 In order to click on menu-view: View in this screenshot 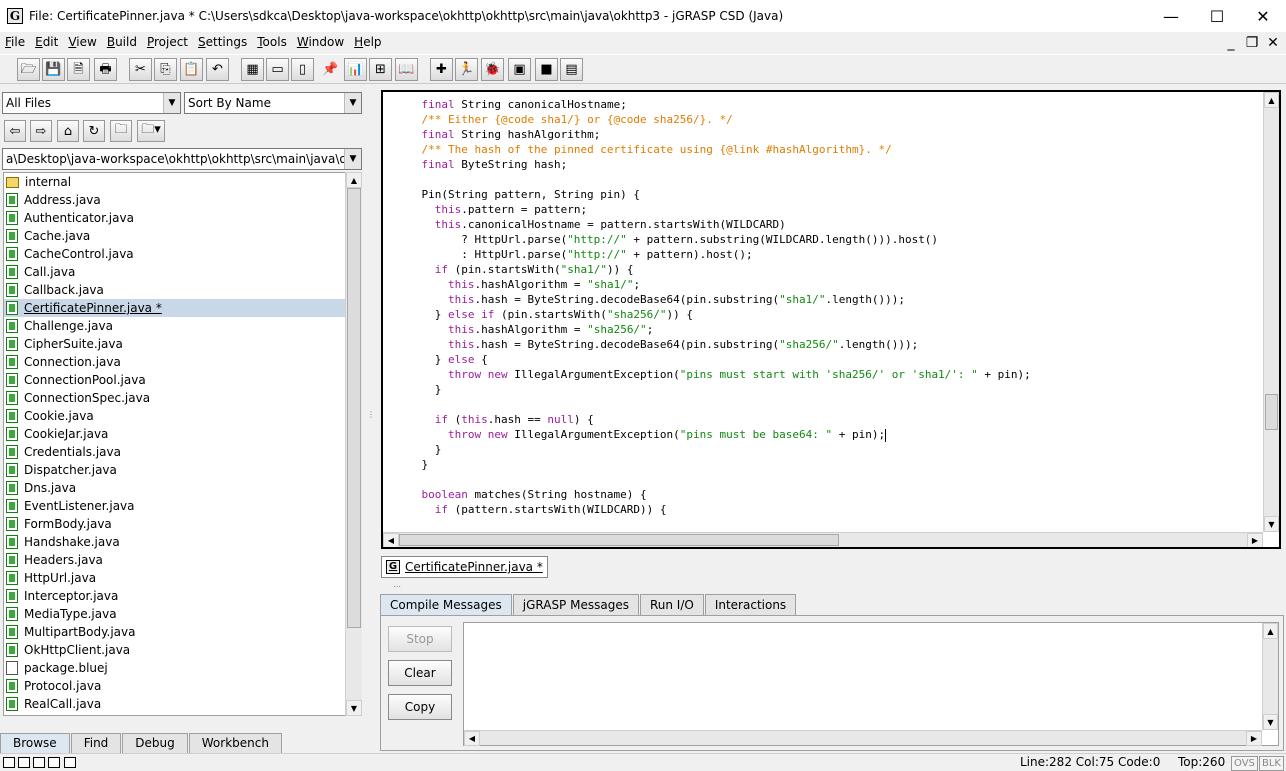, I will do `click(82, 42)`.